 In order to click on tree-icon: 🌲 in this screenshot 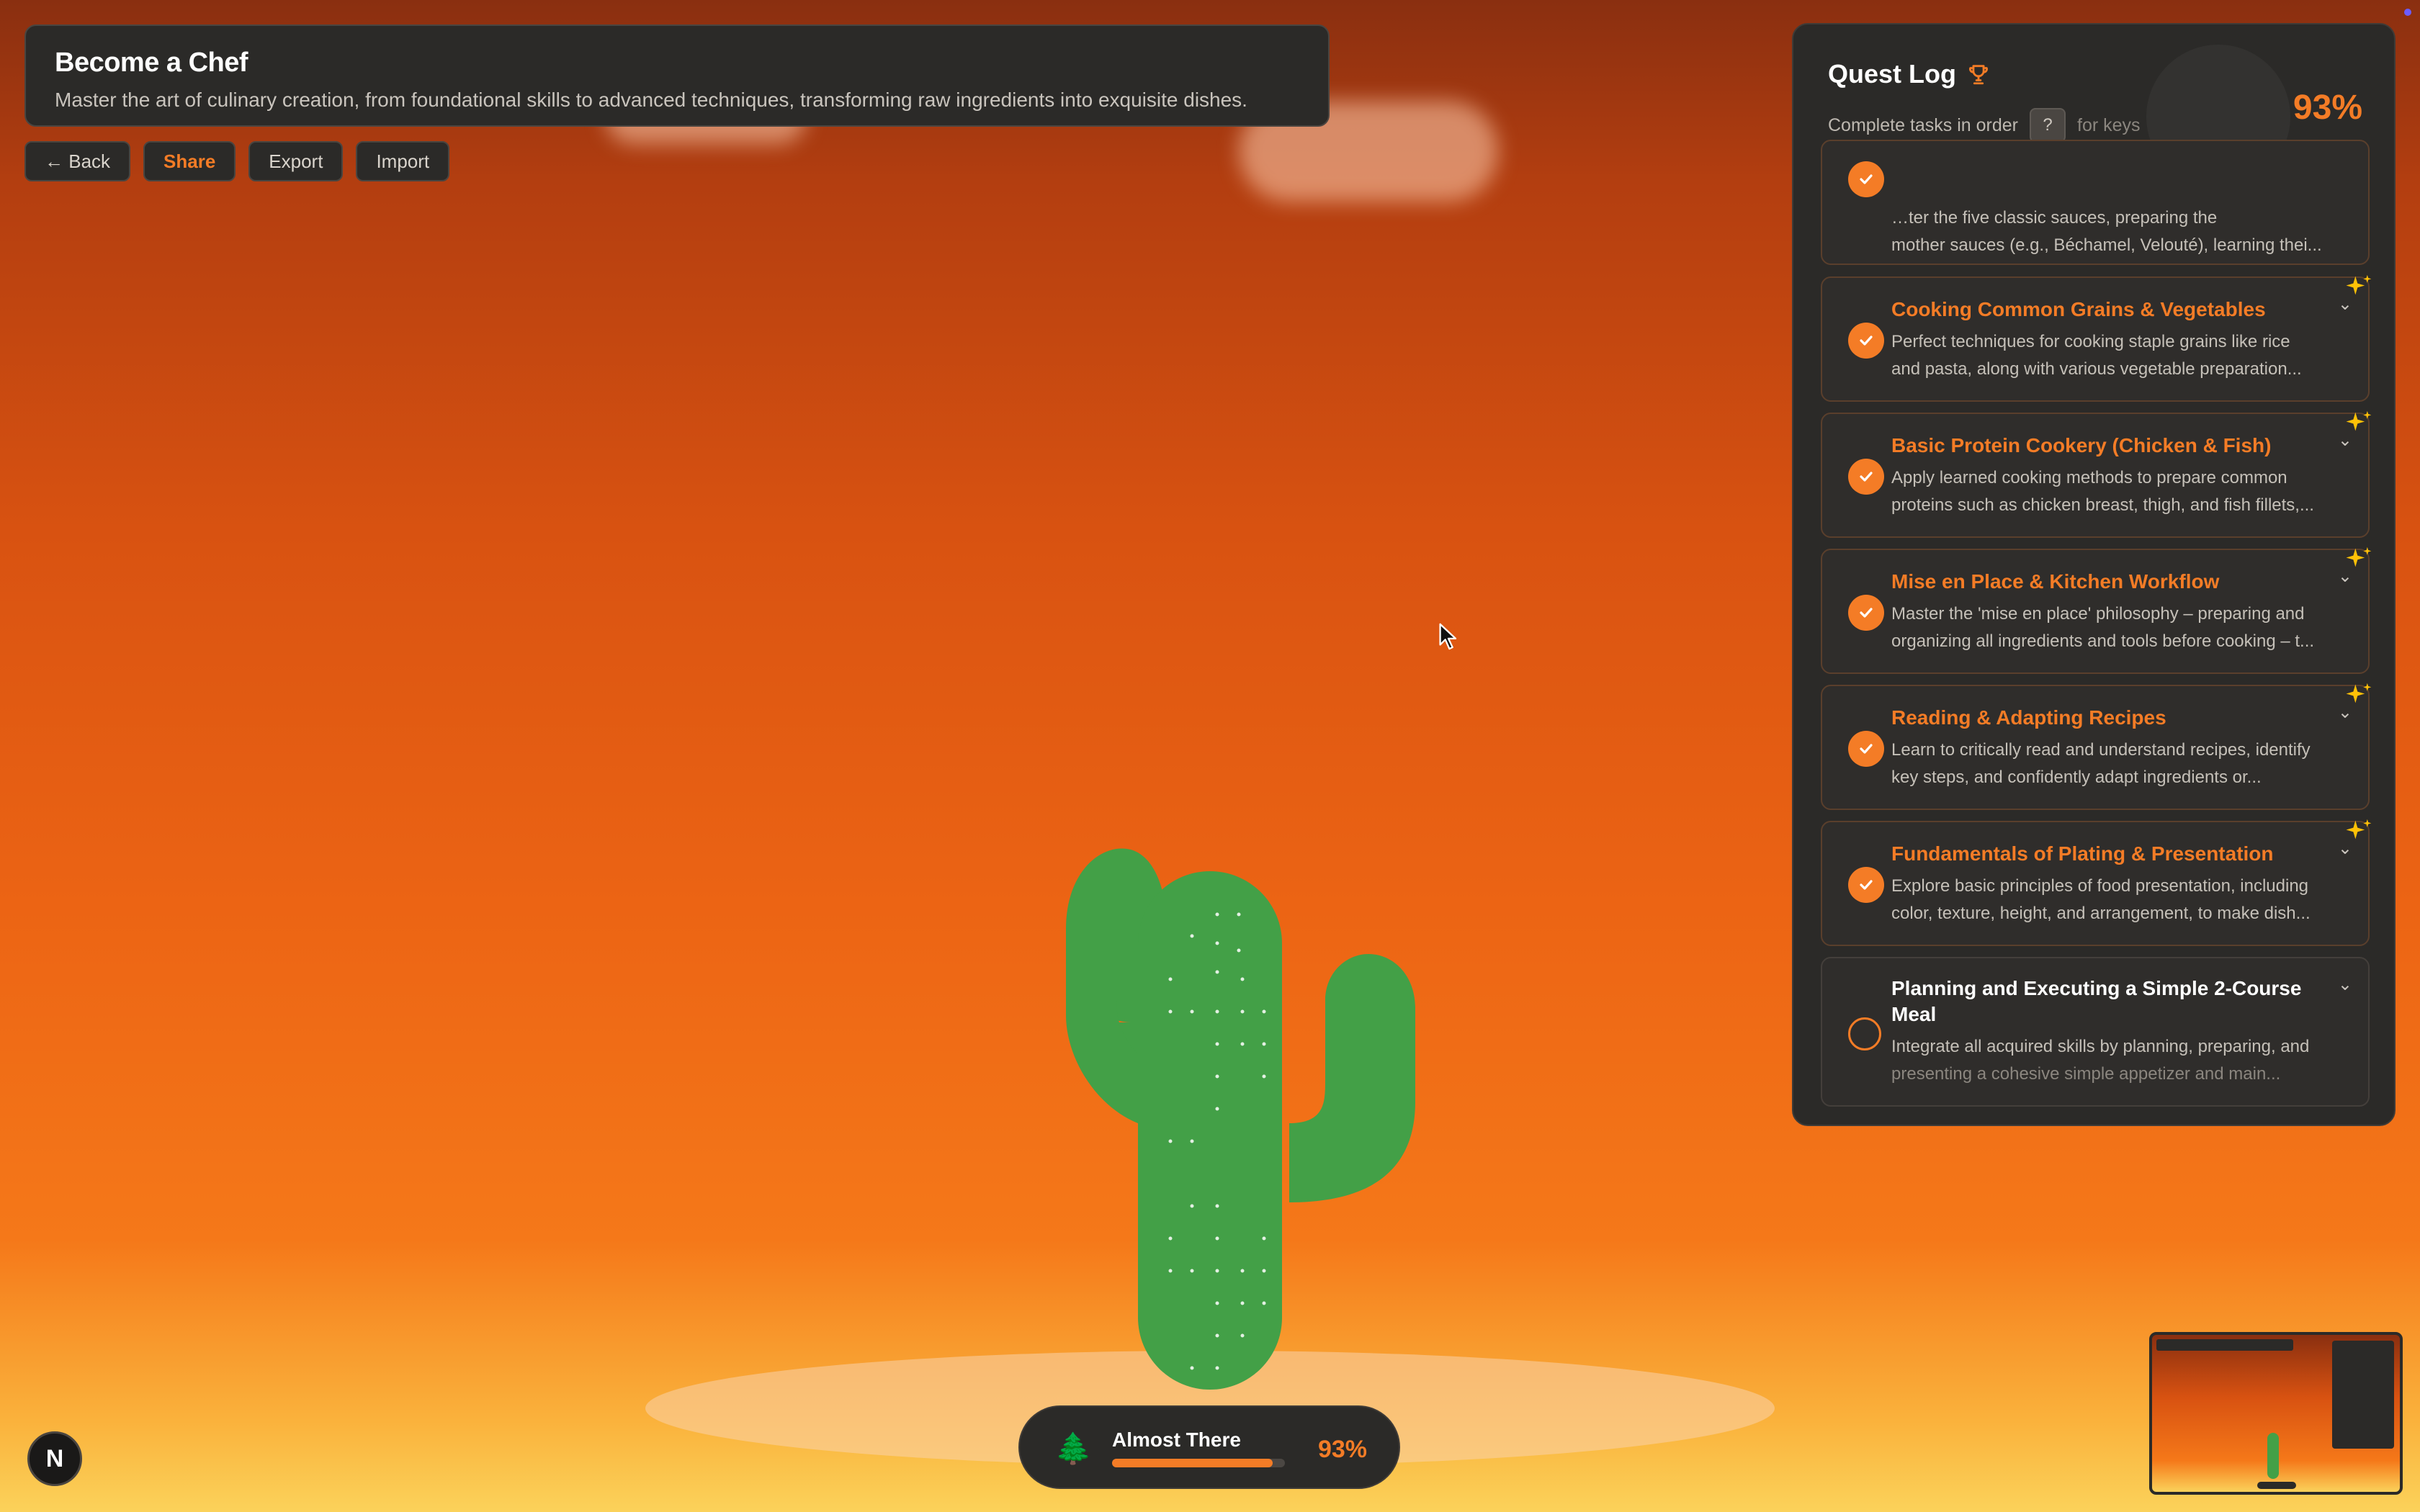, I will do `click(1073, 1448)`.